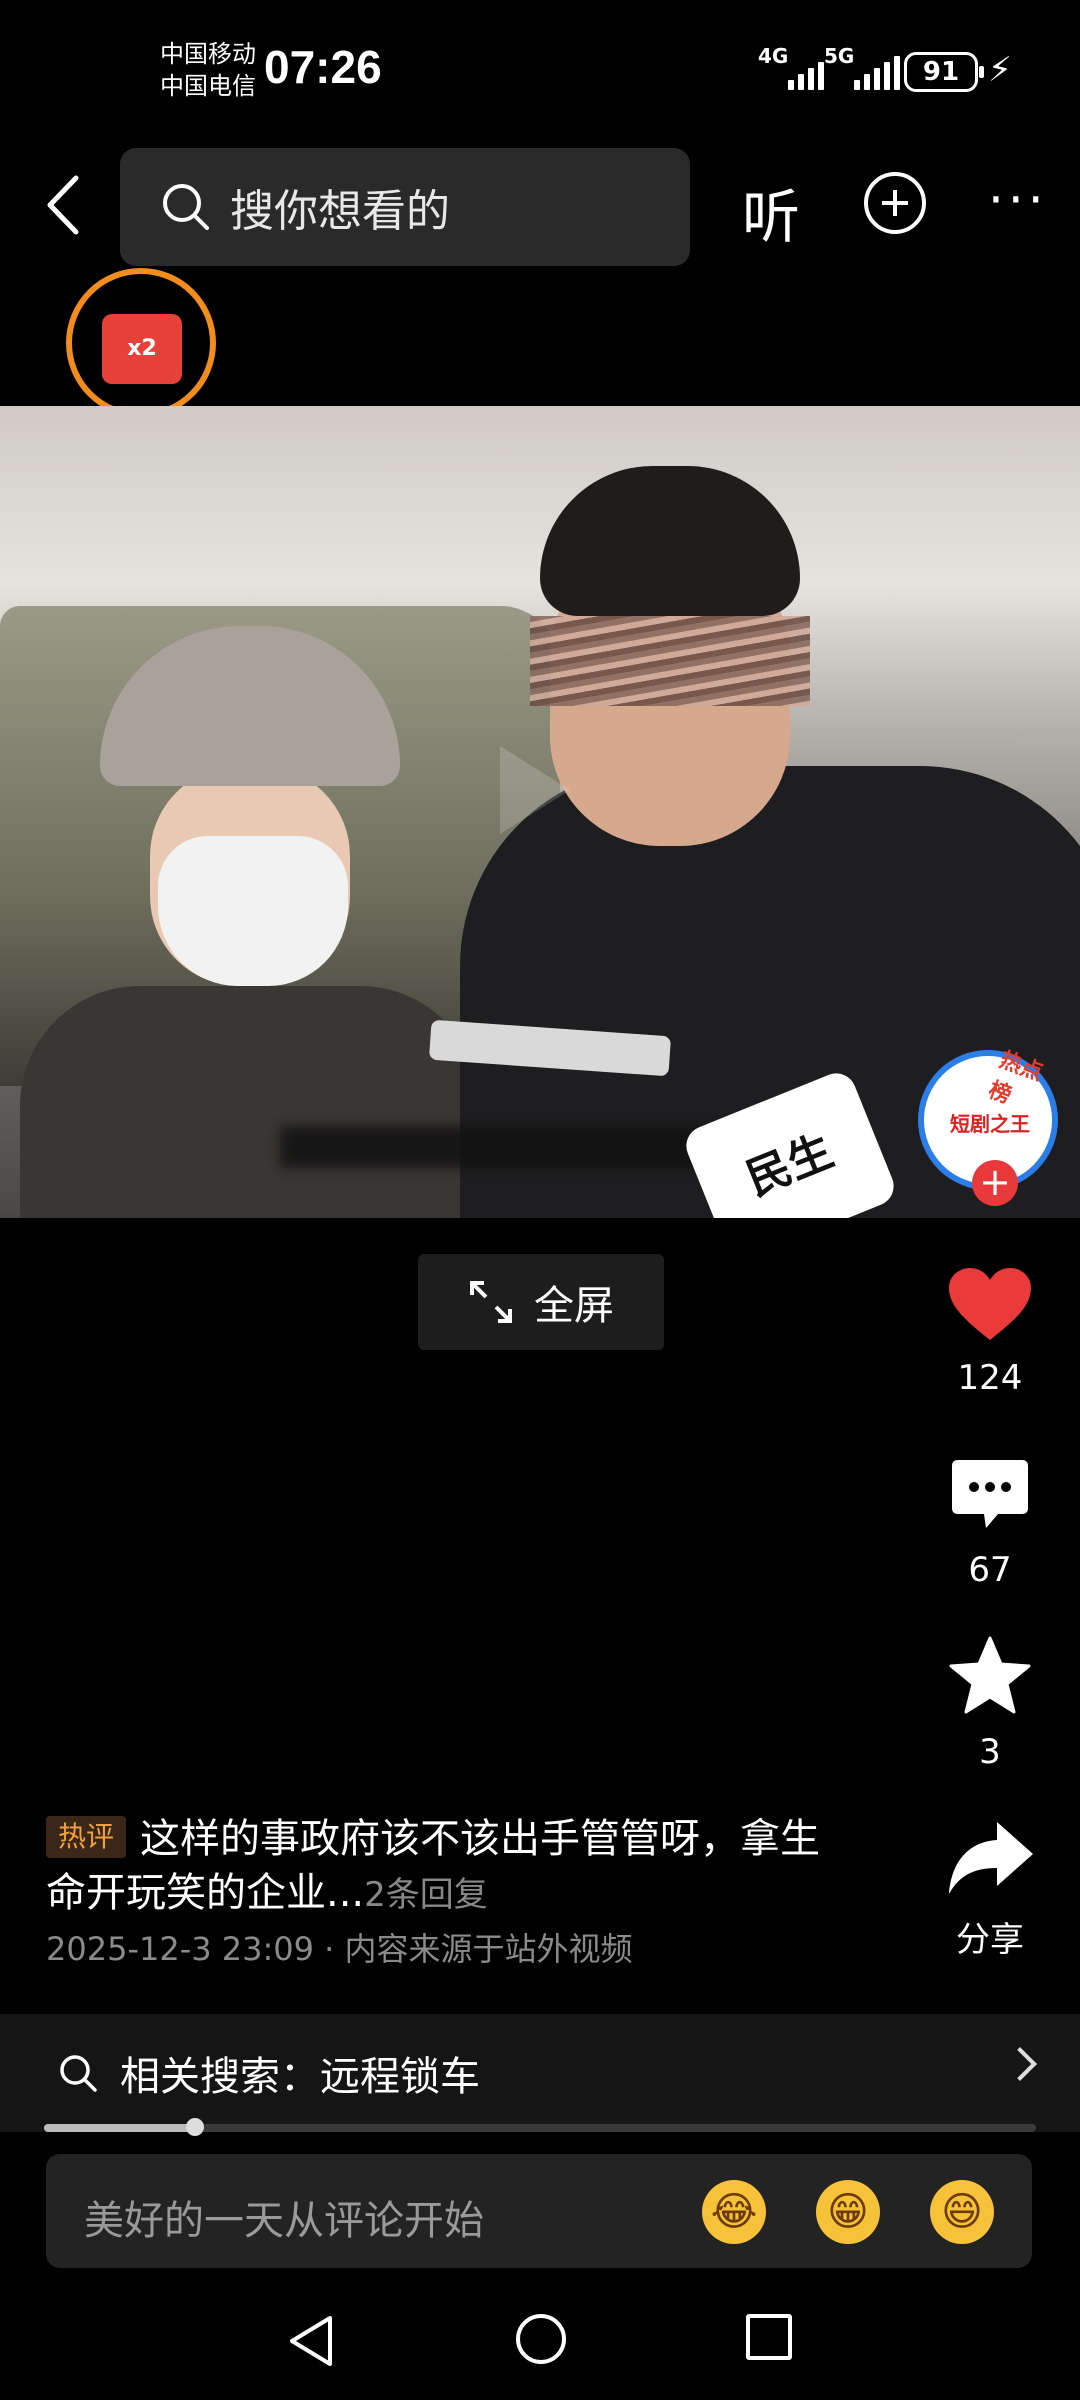 The width and height of the screenshot is (1080, 2400). Describe the element at coordinates (848, 2212) in the screenshot. I see `emoji-grin-icon: 😁` at that location.